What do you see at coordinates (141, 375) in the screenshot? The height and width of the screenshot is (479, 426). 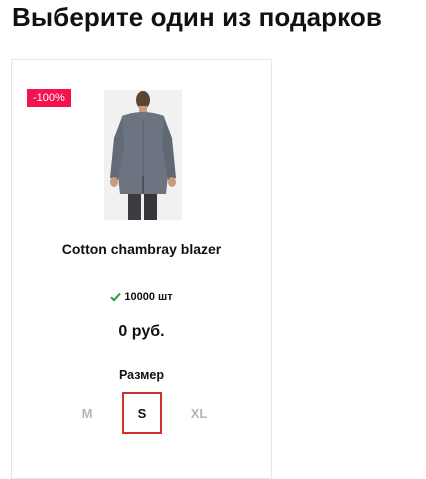 I see `size-label: Размер` at bounding box center [141, 375].